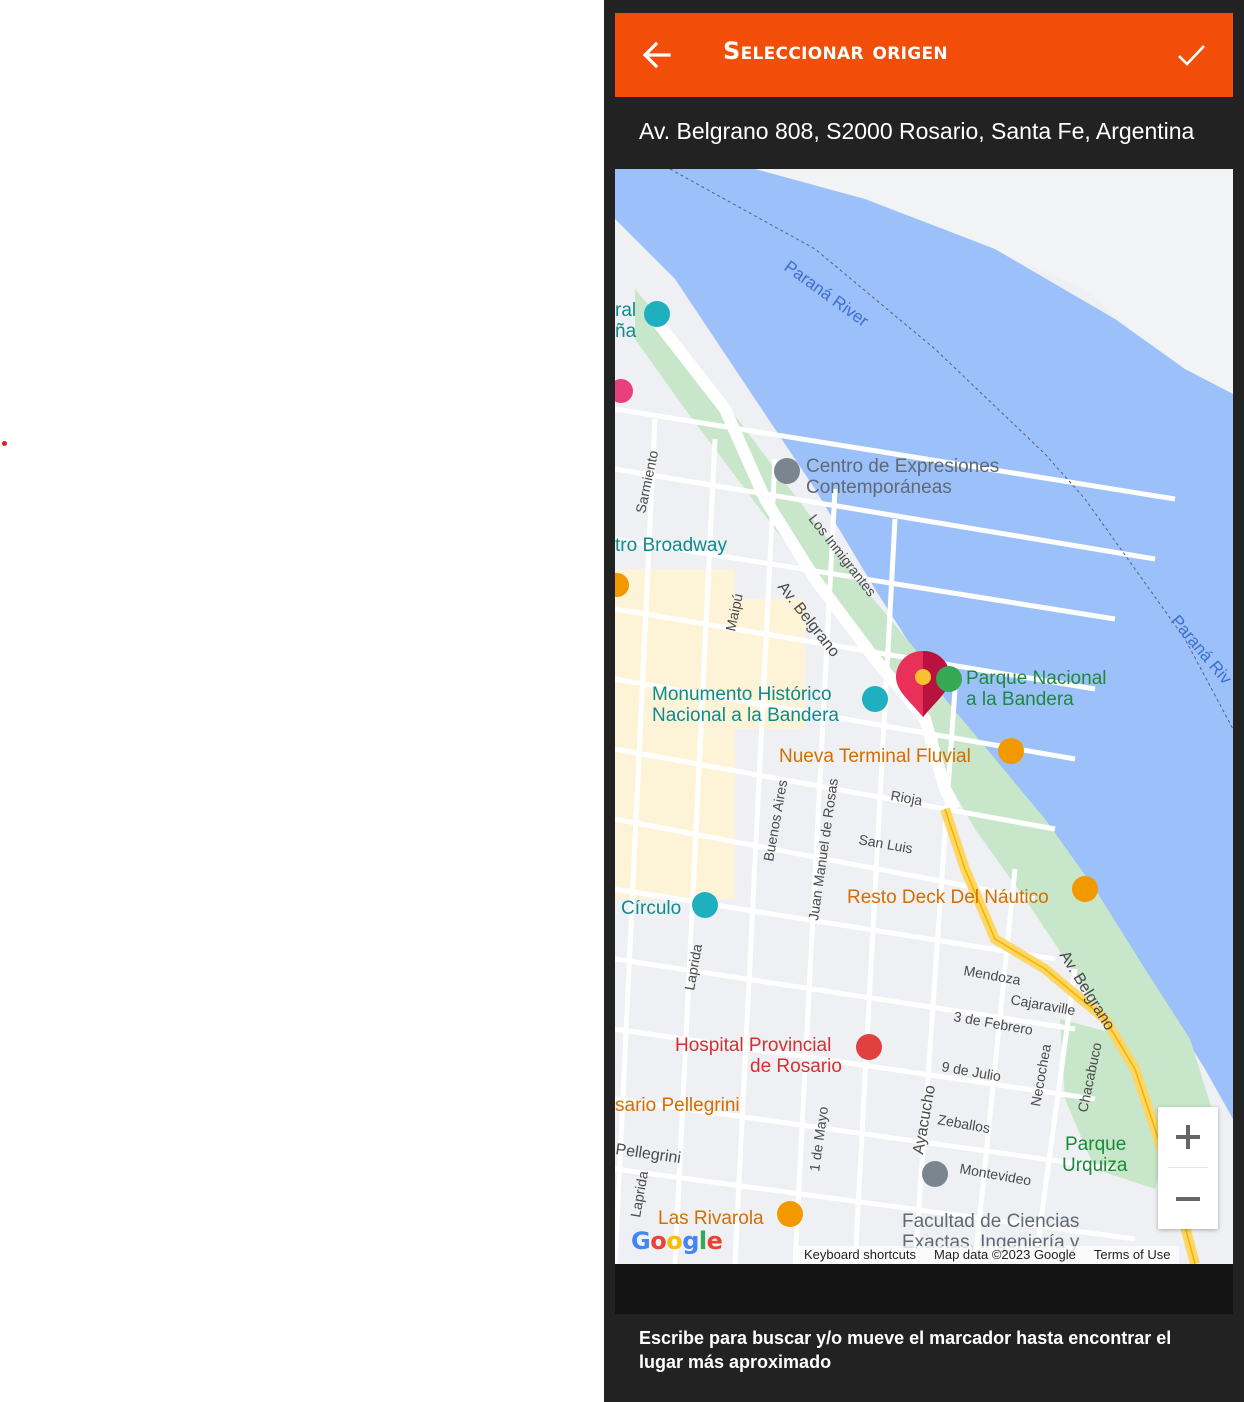 This screenshot has width=1244, height=1402. What do you see at coordinates (1095, 1165) in the screenshot?
I see `label-parque-urquiza2: Urquiza` at bounding box center [1095, 1165].